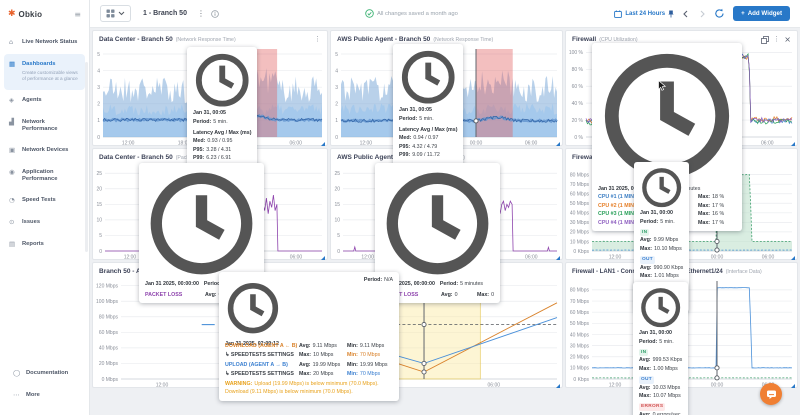  What do you see at coordinates (253, 308) in the screenshot?
I see `clock-icon` at bounding box center [253, 308].